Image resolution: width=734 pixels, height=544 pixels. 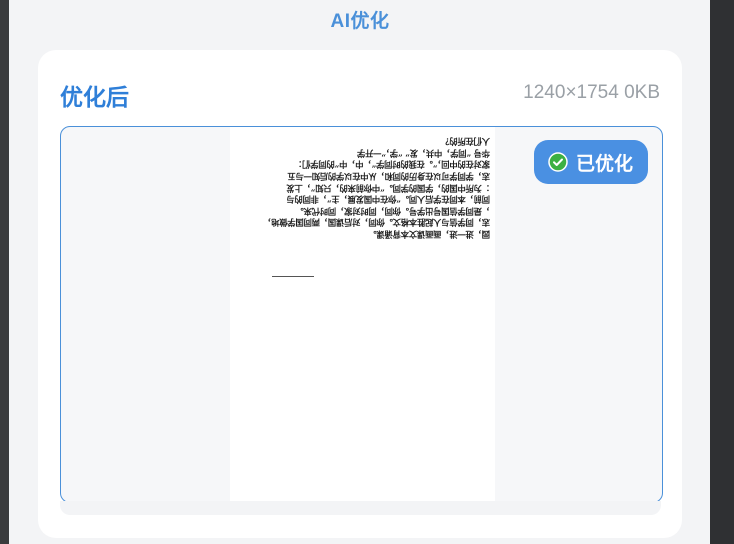 What do you see at coordinates (4, 272) in the screenshot?
I see `window-edge-left` at bounding box center [4, 272].